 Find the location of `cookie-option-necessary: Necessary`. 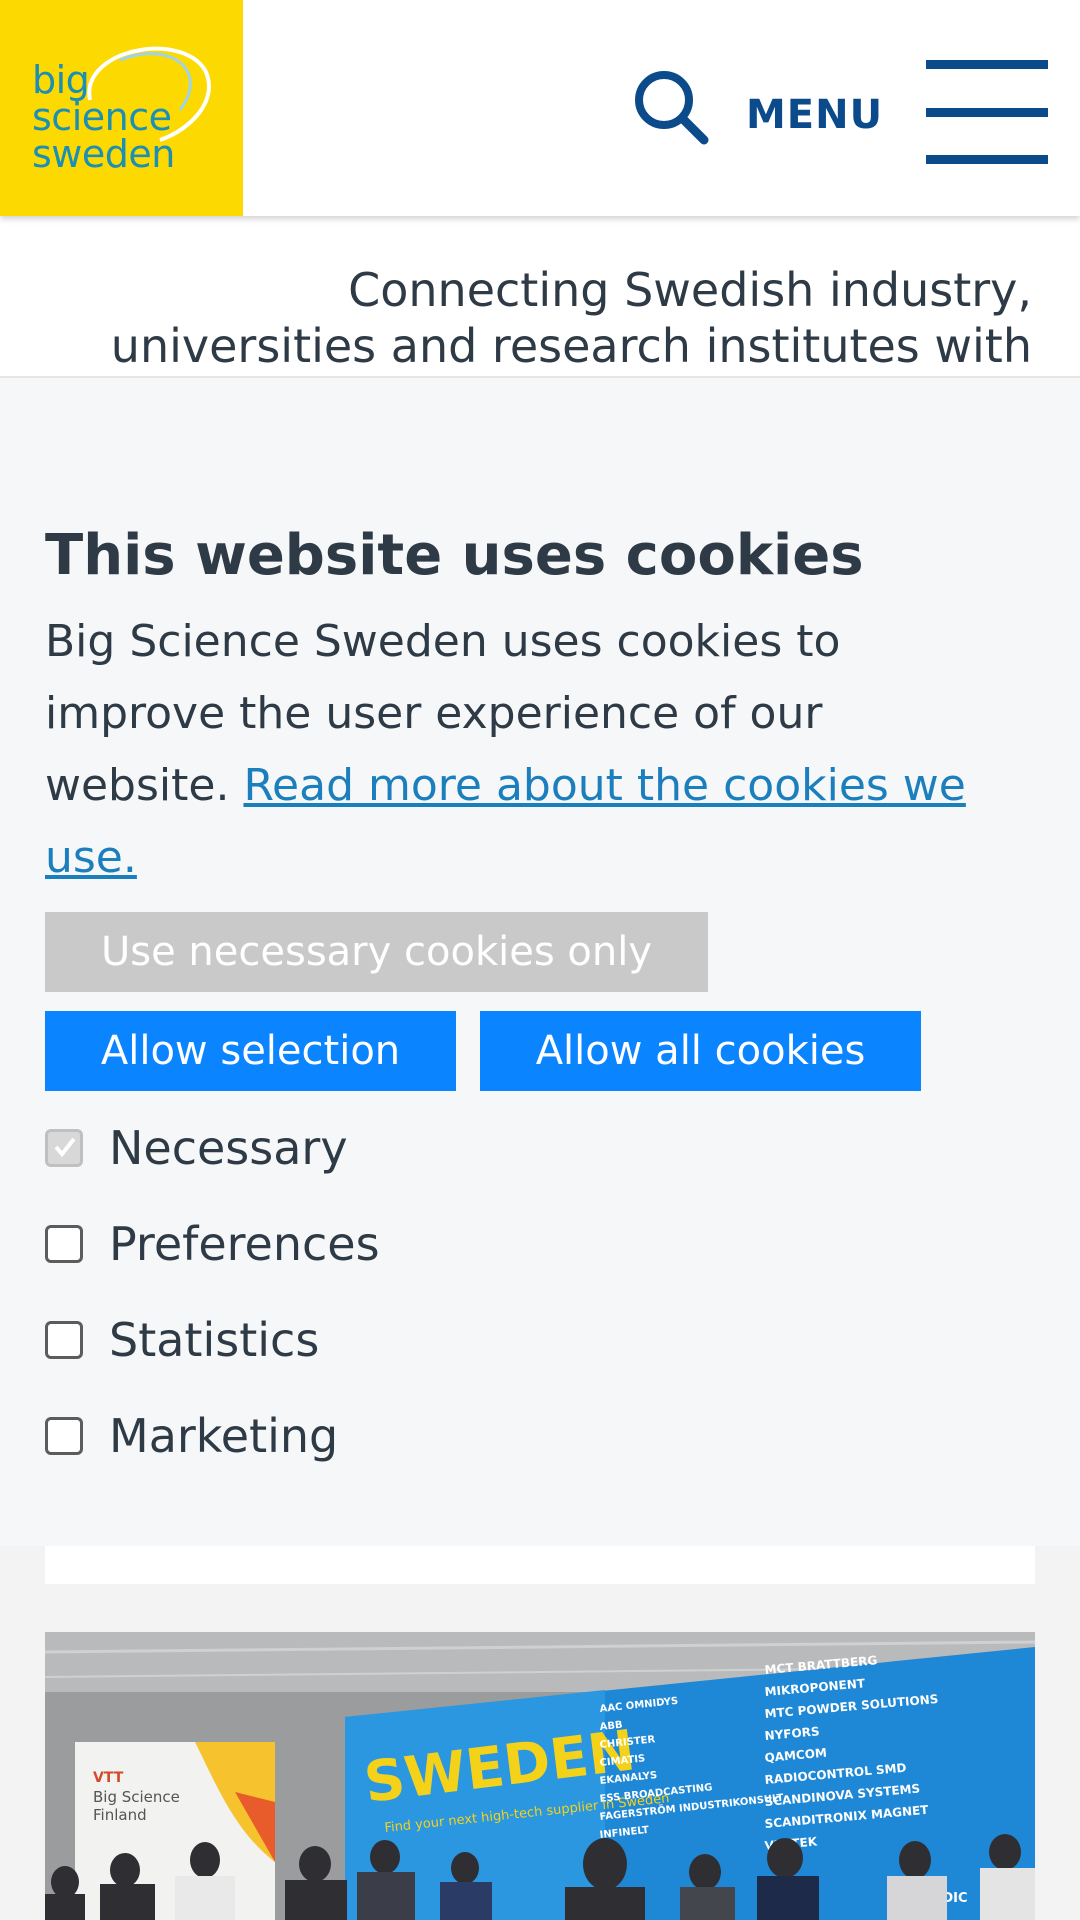

cookie-option-necessary: Necessary is located at coordinates (196, 1148).